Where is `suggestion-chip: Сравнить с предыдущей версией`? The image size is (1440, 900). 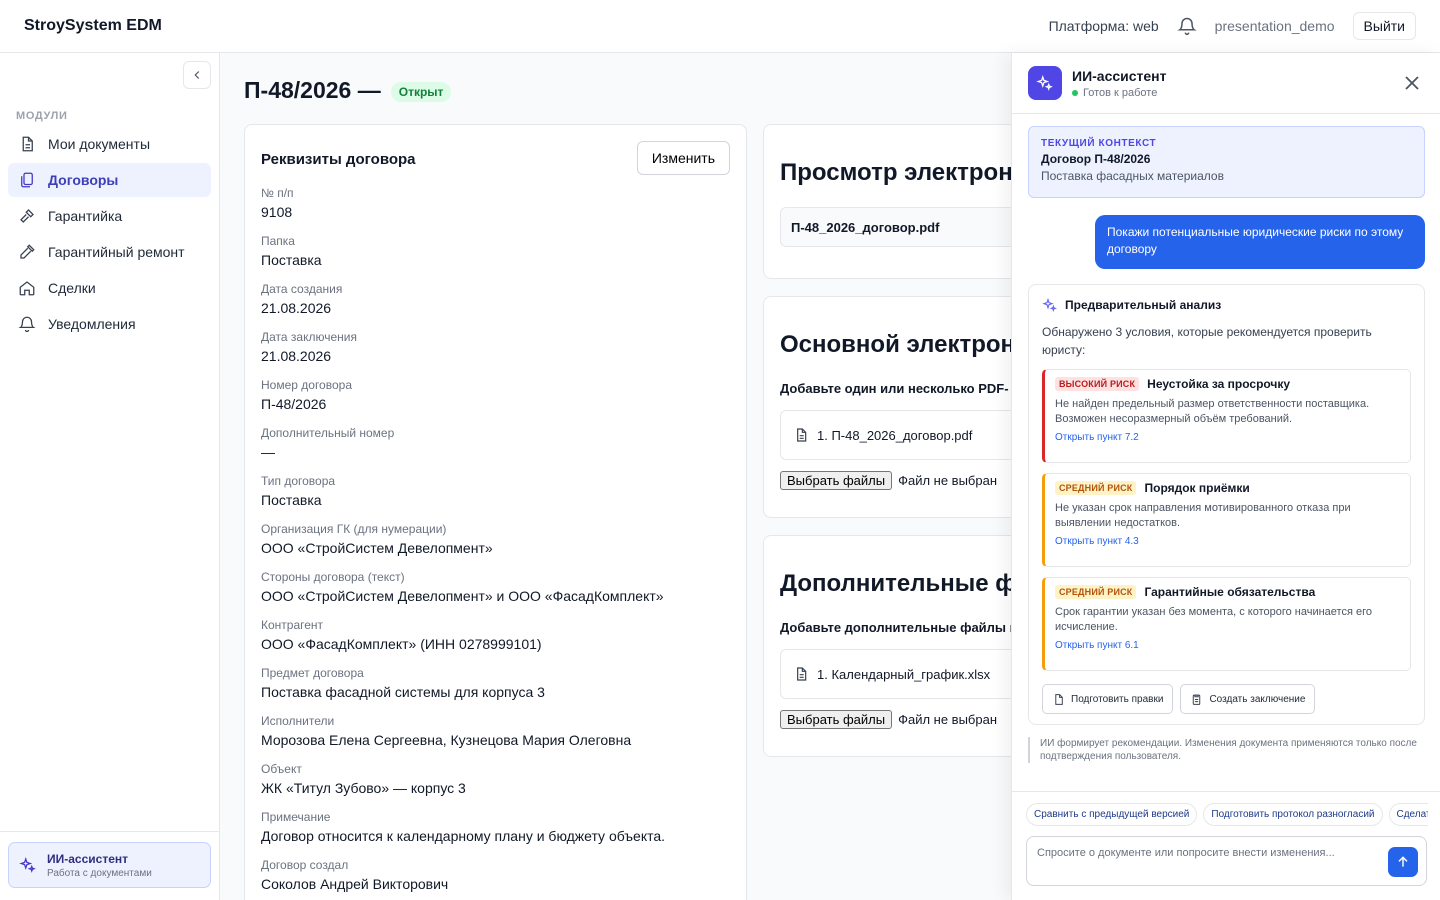
suggestion-chip: Сравнить с предыдущей версией is located at coordinates (1112, 814).